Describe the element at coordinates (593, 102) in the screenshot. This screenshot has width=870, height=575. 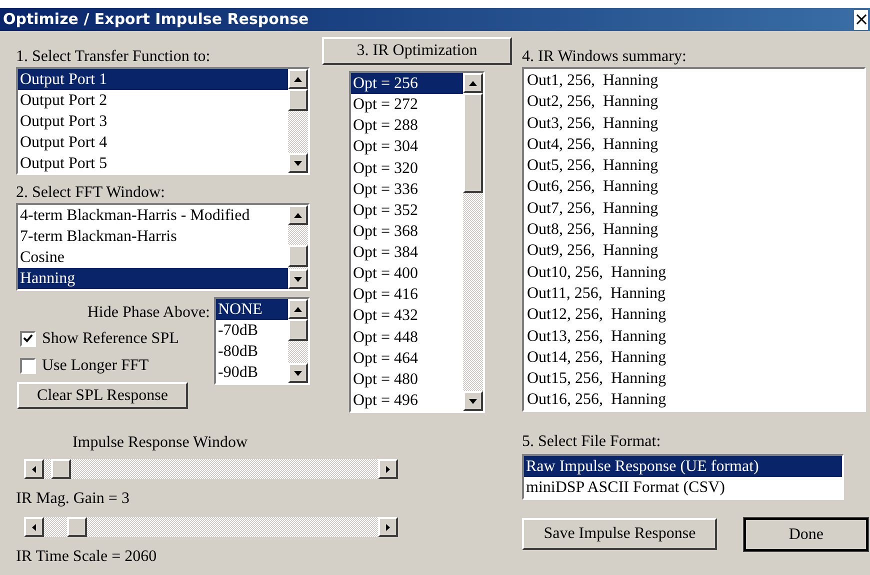
I see `summary-row-text: Out2, 256, Hanning` at that location.